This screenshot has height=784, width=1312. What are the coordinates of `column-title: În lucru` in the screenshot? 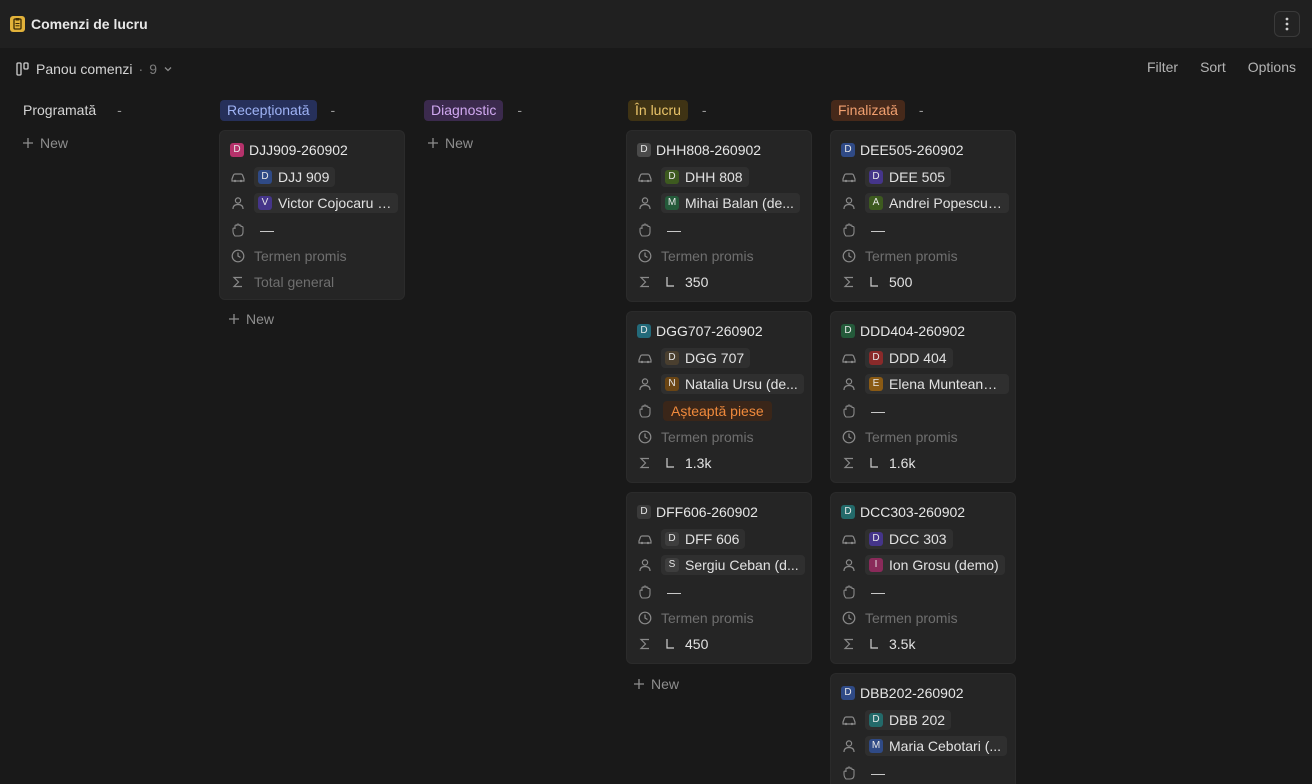 It's located at (658, 110).